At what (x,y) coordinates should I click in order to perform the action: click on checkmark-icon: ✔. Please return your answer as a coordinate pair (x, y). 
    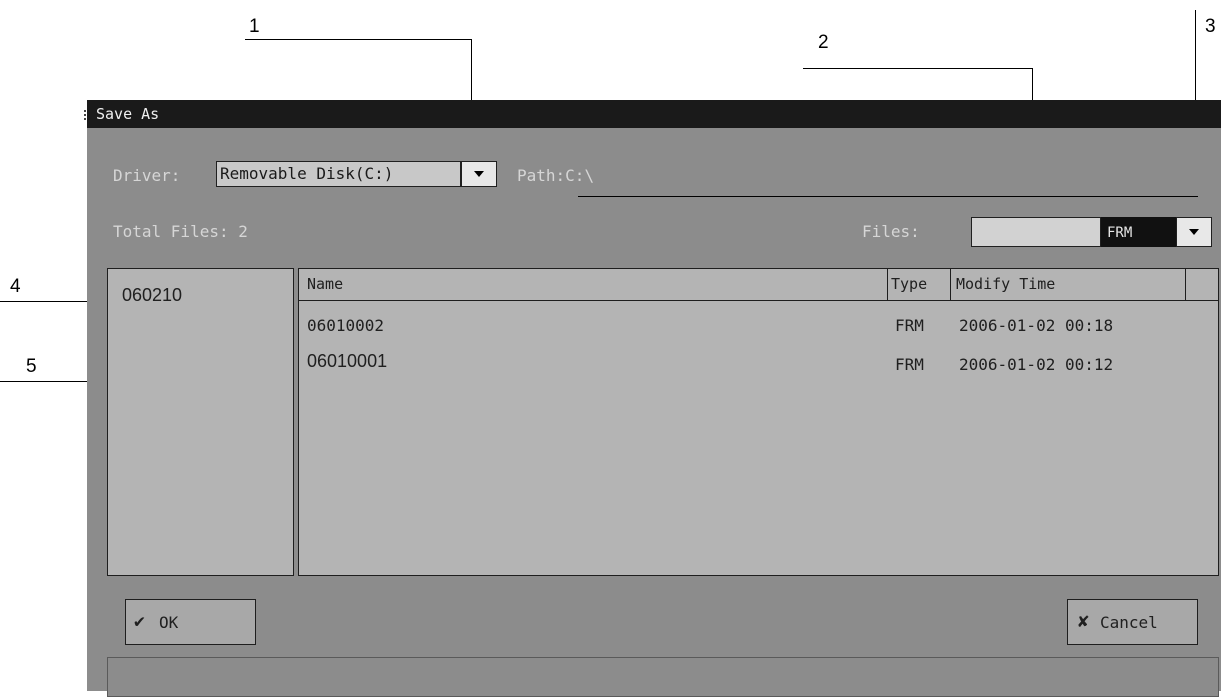
    Looking at the image, I should click on (139, 621).